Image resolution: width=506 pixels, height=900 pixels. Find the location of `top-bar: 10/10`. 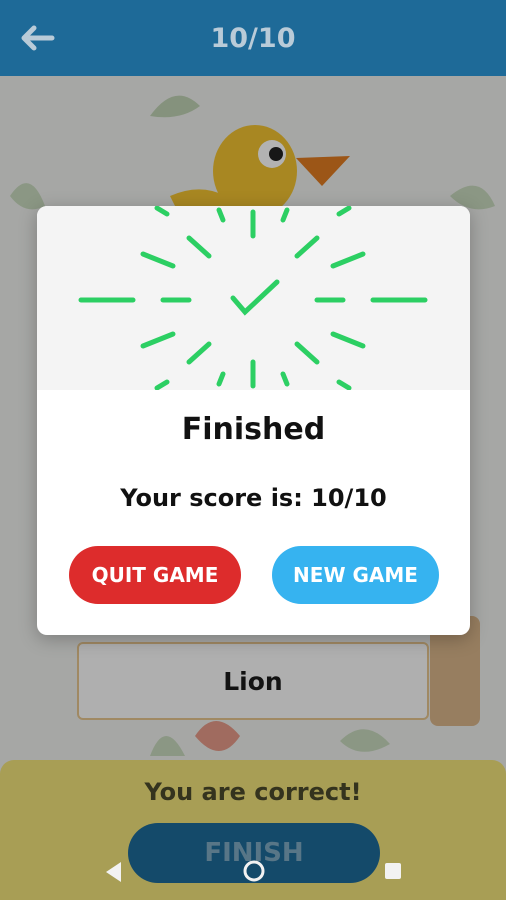

top-bar: 10/10 is located at coordinates (253, 38).